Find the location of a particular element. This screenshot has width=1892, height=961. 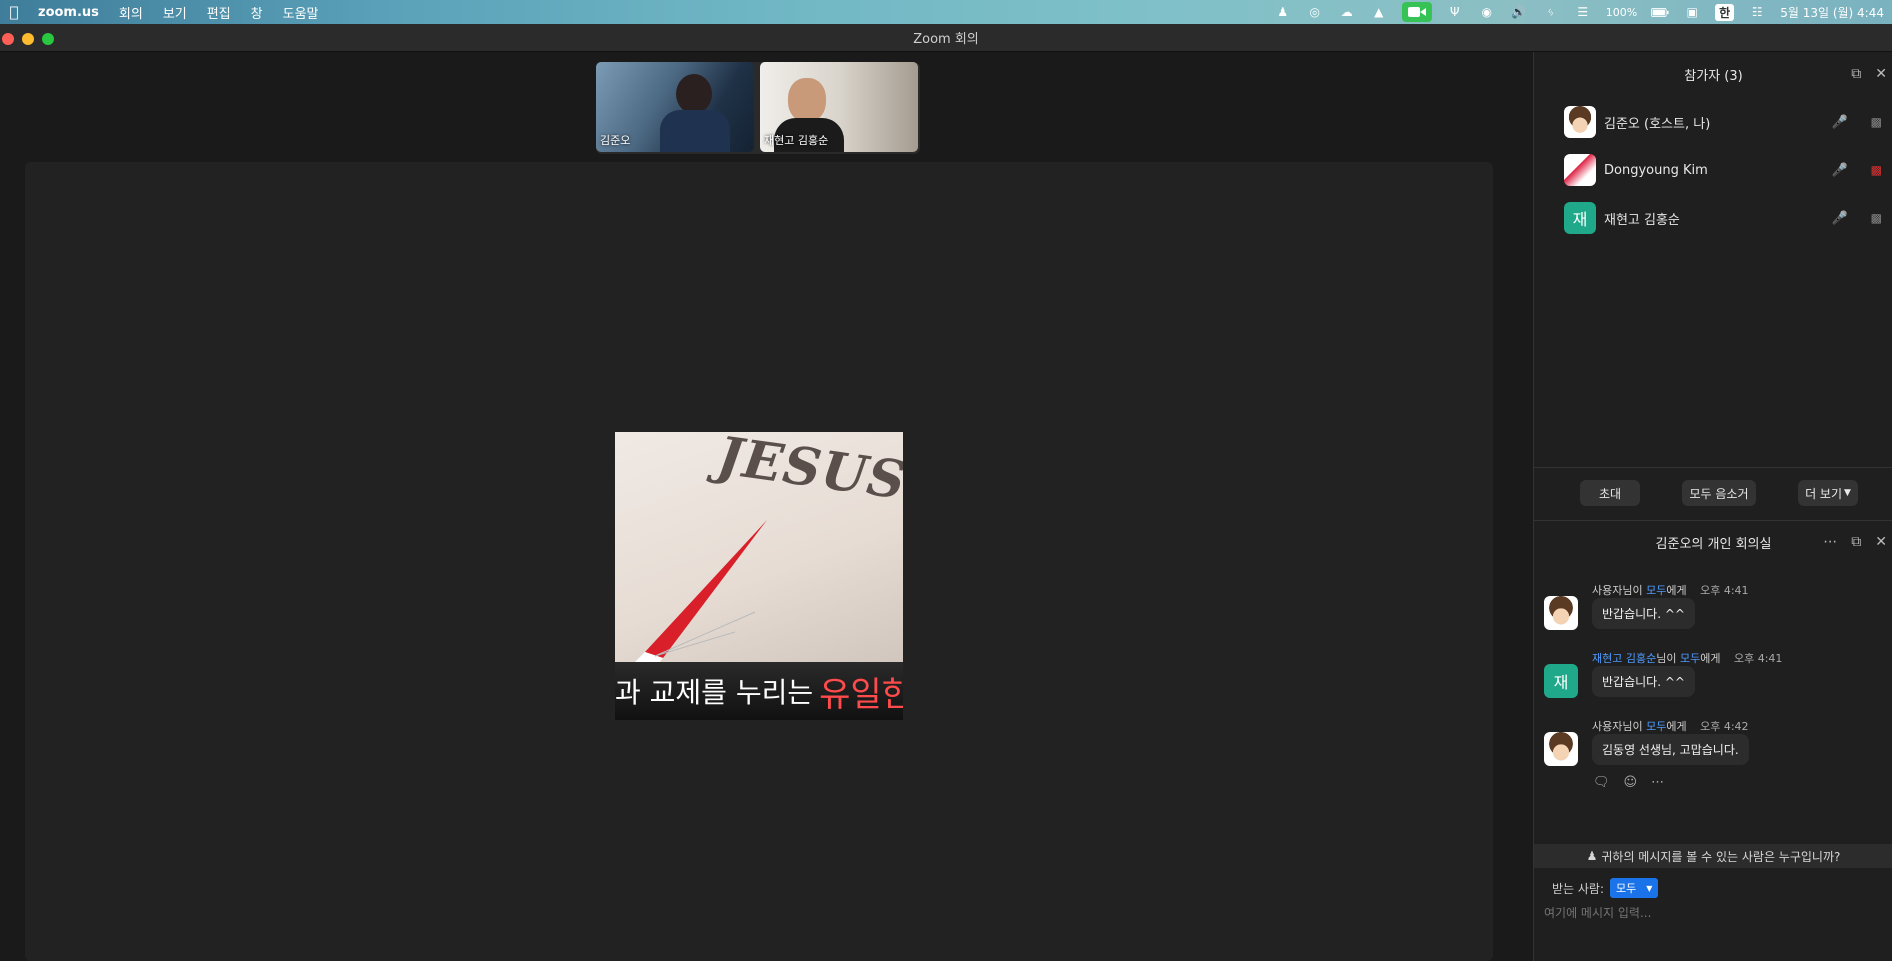

chat-title: 김준오의 개인 회의실 is located at coordinates (1713, 544).